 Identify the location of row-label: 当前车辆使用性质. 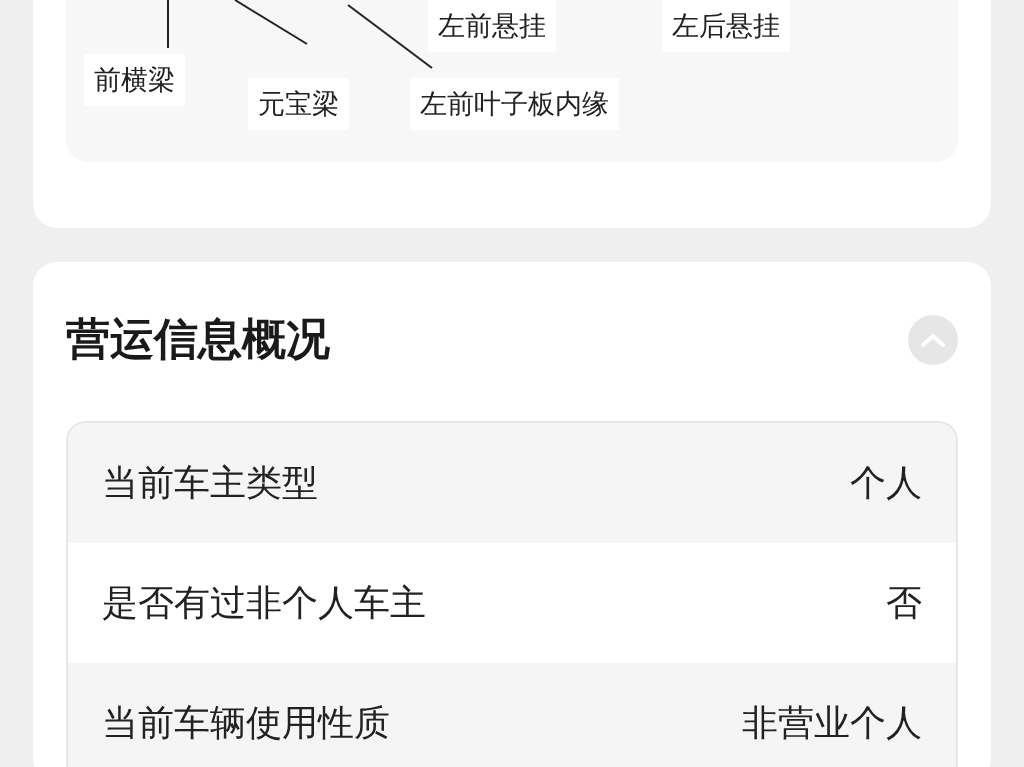
(246, 722).